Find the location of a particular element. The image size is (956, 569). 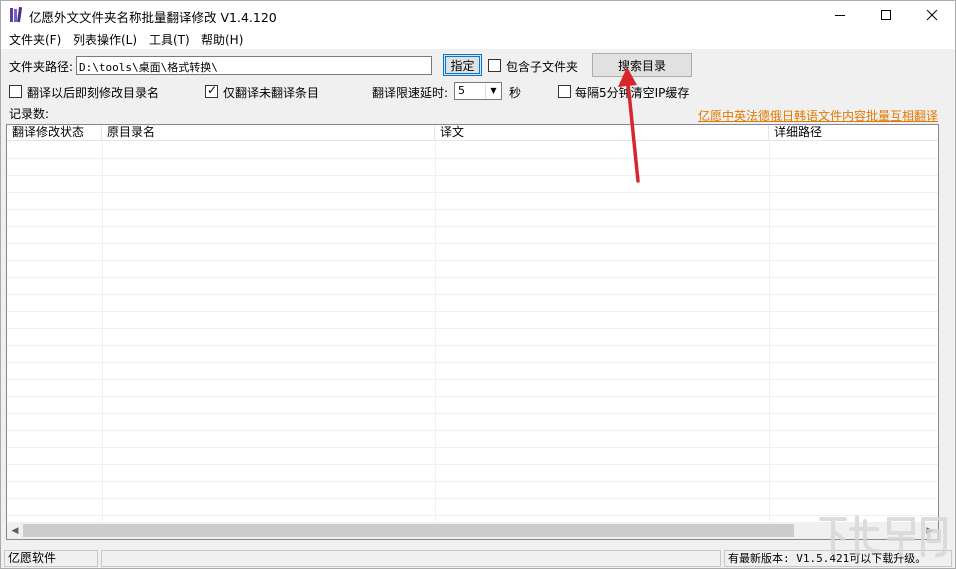

only-untranslated-label: 仅翻译未翻译条目 is located at coordinates (271, 93).